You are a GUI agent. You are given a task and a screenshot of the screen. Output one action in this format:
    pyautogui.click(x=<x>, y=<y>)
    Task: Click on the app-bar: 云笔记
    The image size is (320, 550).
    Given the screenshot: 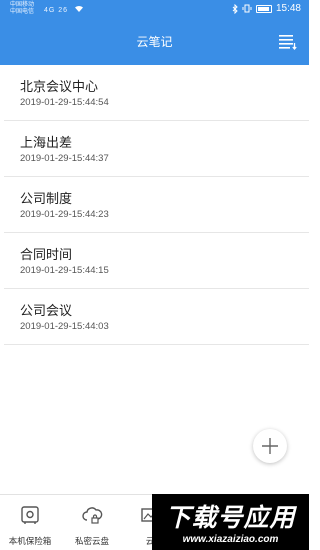 What is the action you would take?
    pyautogui.click(x=154, y=42)
    